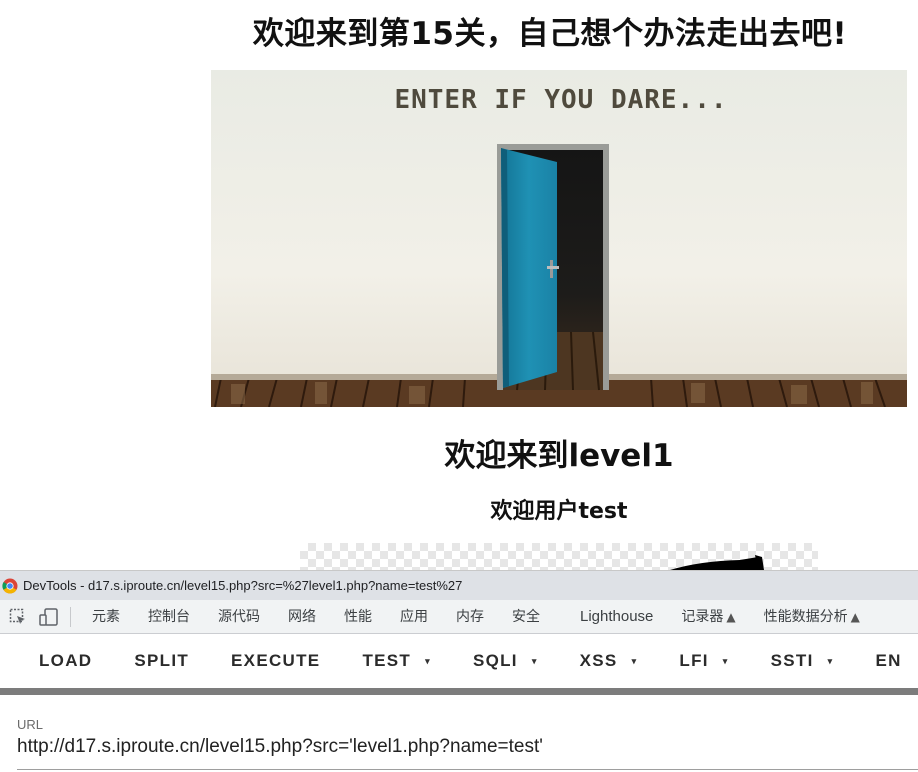  What do you see at coordinates (30, 724) in the screenshot?
I see `url-label: URL` at bounding box center [30, 724].